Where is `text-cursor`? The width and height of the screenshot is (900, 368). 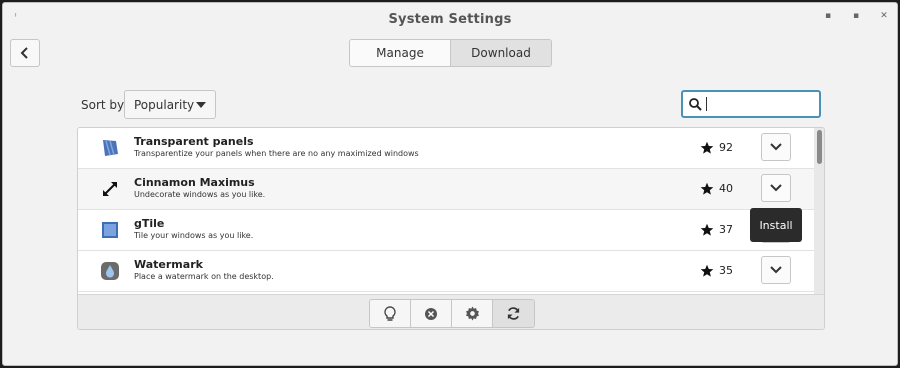
text-cursor is located at coordinates (706, 104).